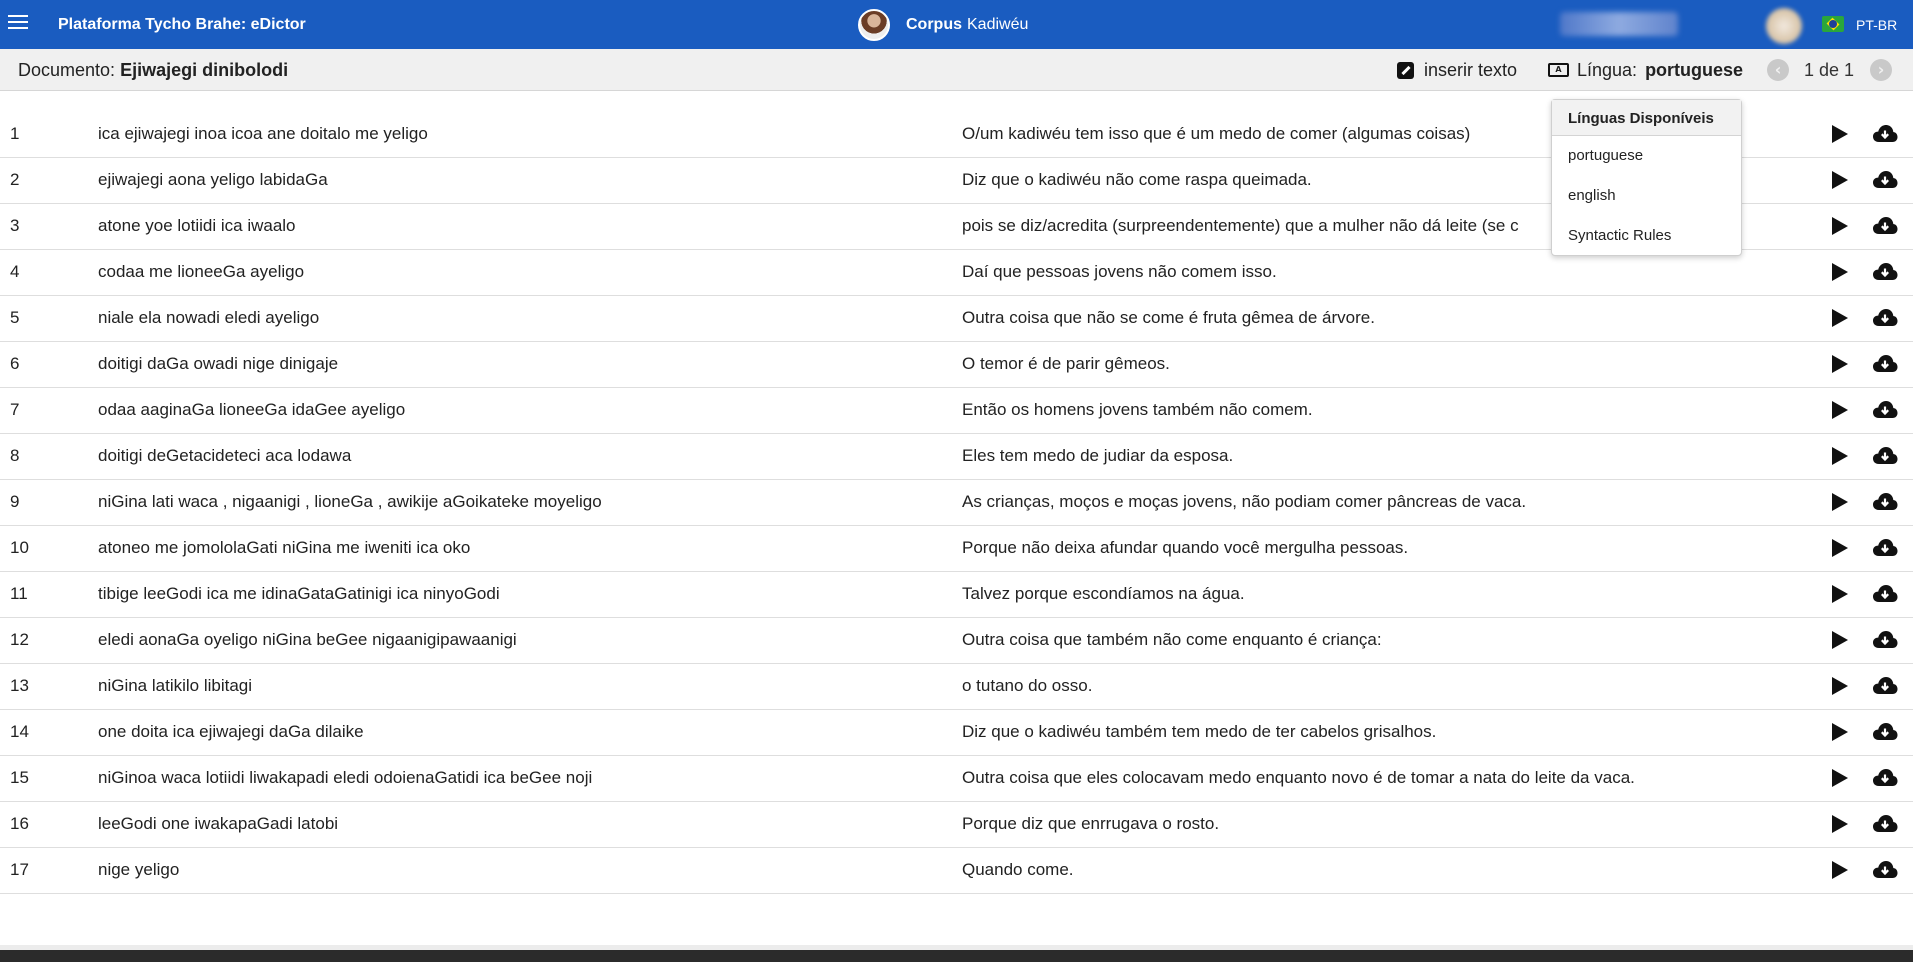 The image size is (1913, 962). I want to click on original-text: leeGodi one iwakapaGadi latobi, so click(218, 824).